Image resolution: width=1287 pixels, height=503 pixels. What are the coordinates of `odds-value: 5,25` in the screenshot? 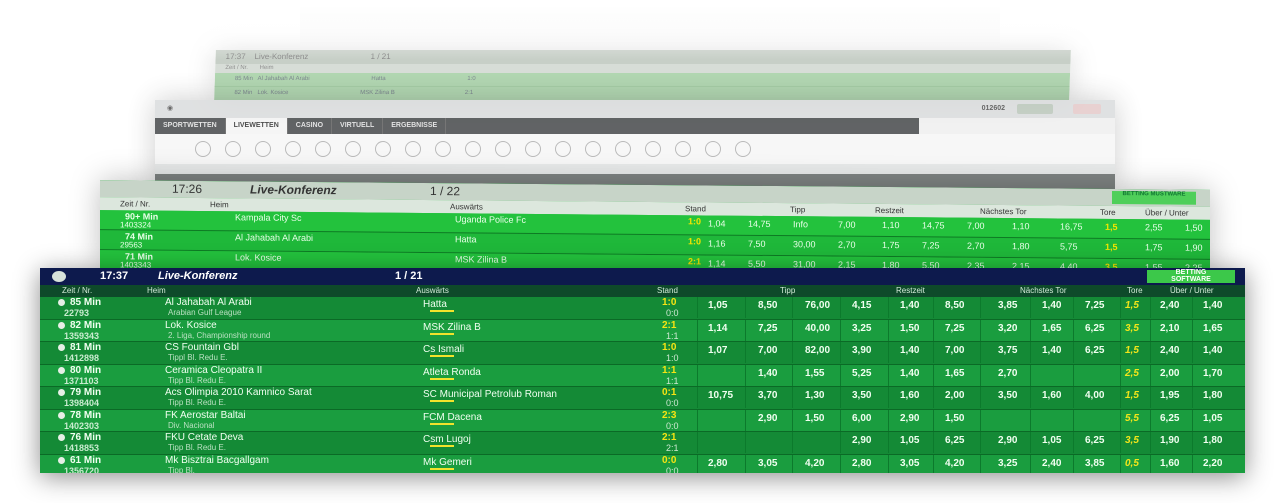 It's located at (861, 373).